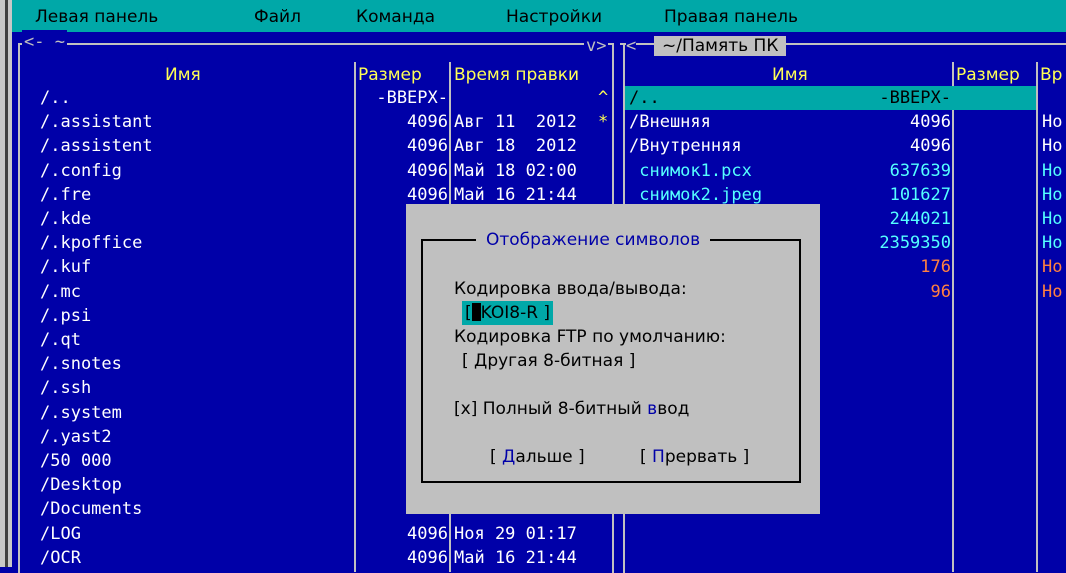 This screenshot has width=1066, height=573. What do you see at coordinates (593, 240) in the screenshot?
I see `dialog-title: Отображение символов` at bounding box center [593, 240].